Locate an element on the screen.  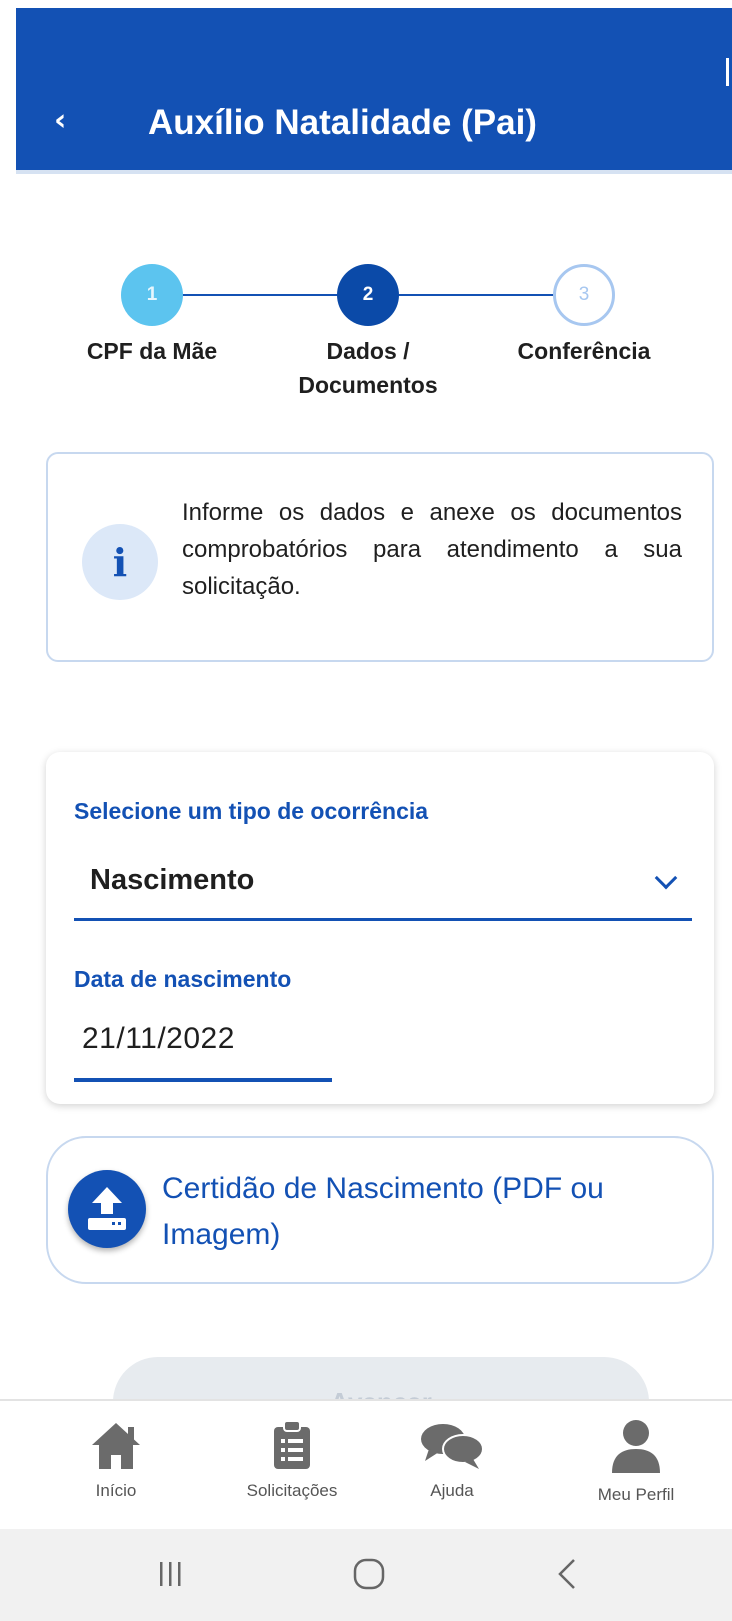
user-icon is located at coordinates (636, 1446).